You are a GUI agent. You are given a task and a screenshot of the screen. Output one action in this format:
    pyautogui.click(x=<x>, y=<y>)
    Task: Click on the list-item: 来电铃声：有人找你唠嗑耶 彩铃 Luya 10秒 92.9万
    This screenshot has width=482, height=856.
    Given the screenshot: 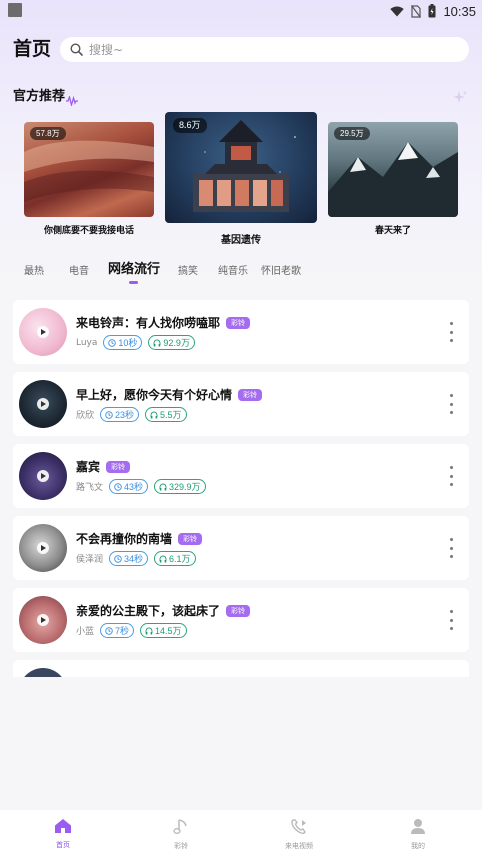 What is the action you would take?
    pyautogui.click(x=241, y=332)
    